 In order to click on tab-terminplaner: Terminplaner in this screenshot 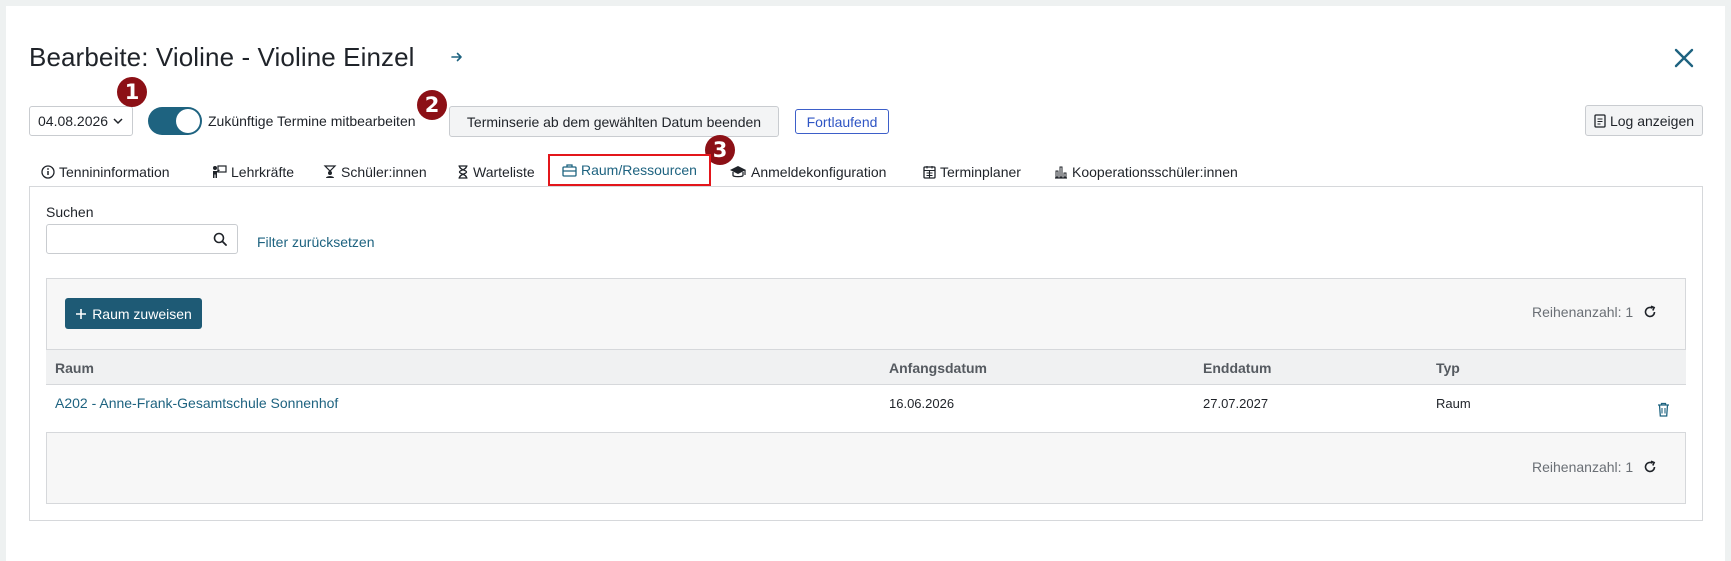, I will do `click(972, 172)`.